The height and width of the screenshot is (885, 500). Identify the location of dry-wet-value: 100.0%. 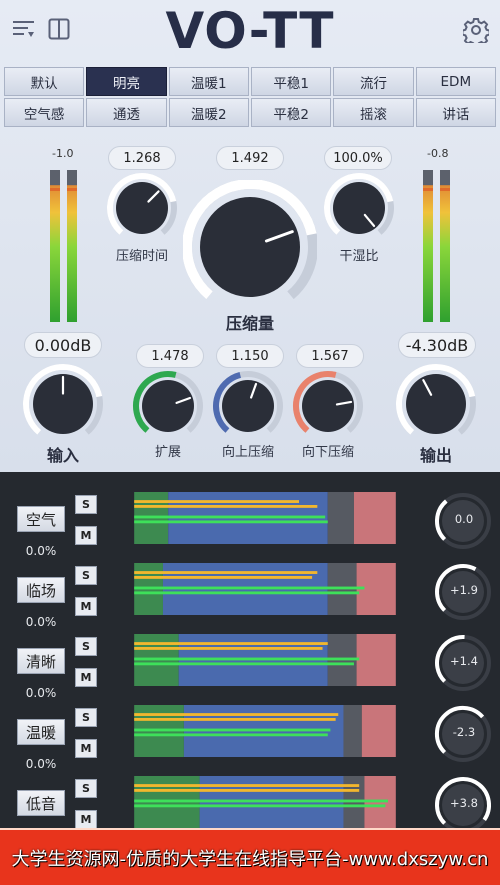
(358, 158).